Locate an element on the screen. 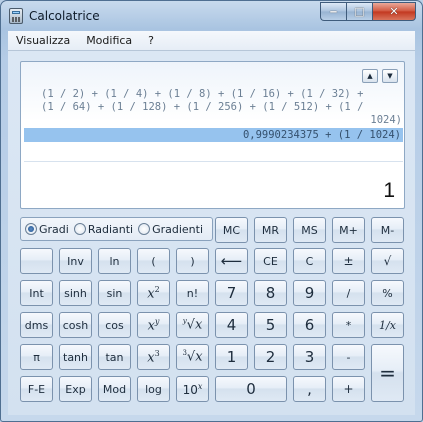  history-scroll-up-button: ▲ is located at coordinates (370, 76).